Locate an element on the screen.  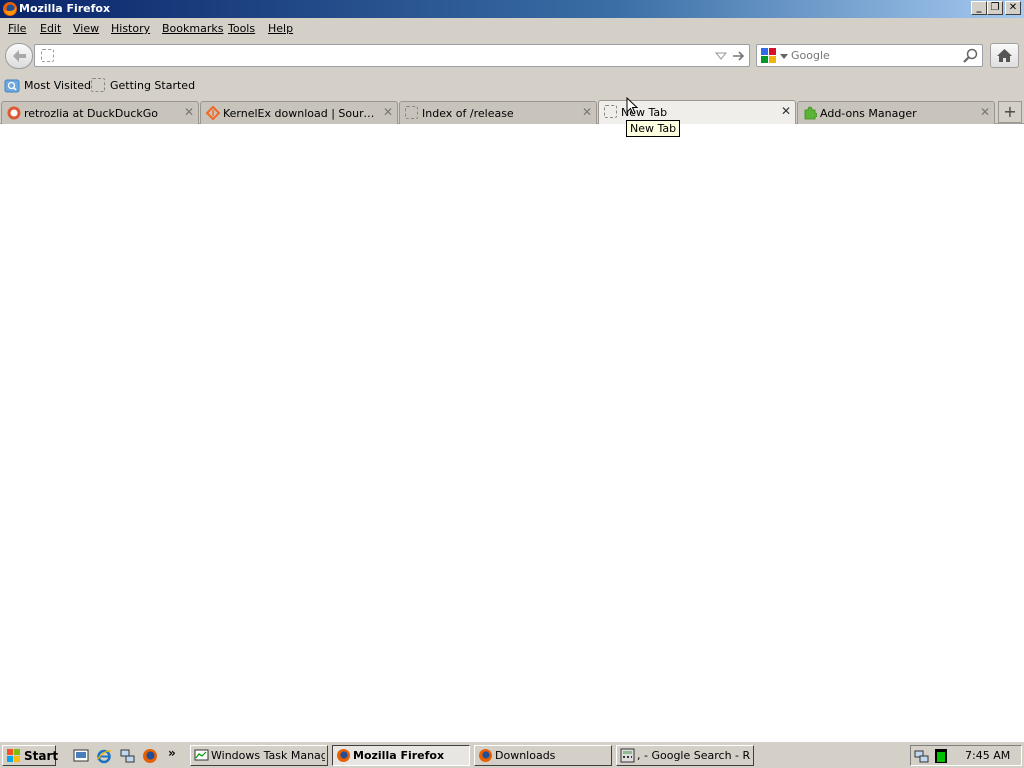
go-arrow-icon is located at coordinates (739, 56).